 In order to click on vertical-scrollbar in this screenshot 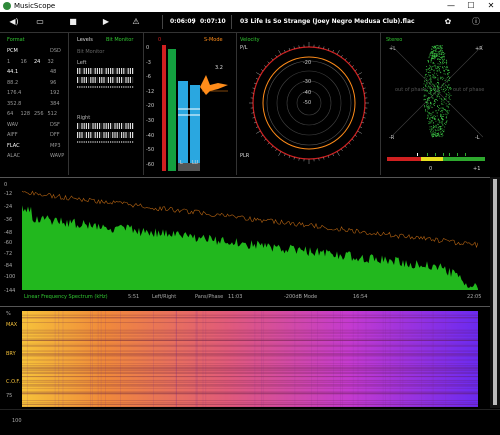, I will do `click(495, 292)`.